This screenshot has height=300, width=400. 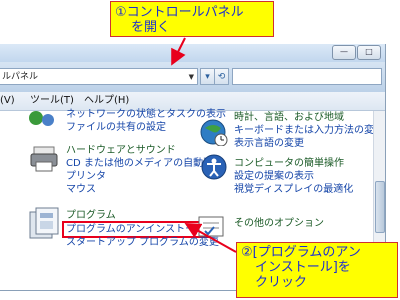 What do you see at coordinates (178, 51) in the screenshot?
I see `arrow-pointer` at bounding box center [178, 51].